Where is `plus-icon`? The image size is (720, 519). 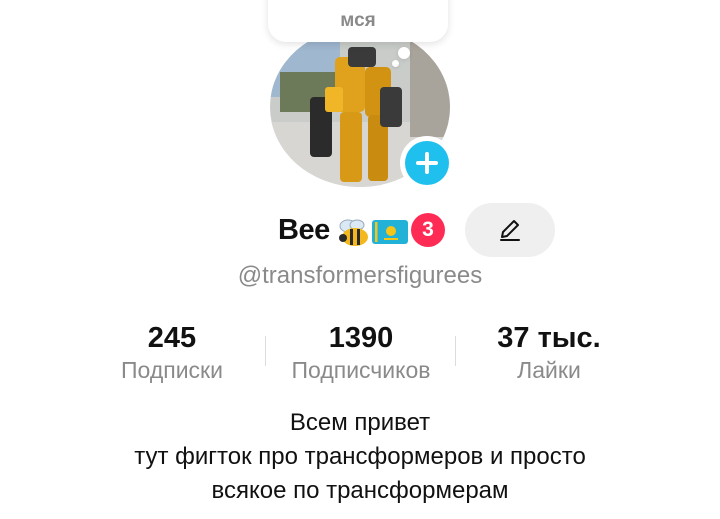
plus-icon is located at coordinates (427, 163).